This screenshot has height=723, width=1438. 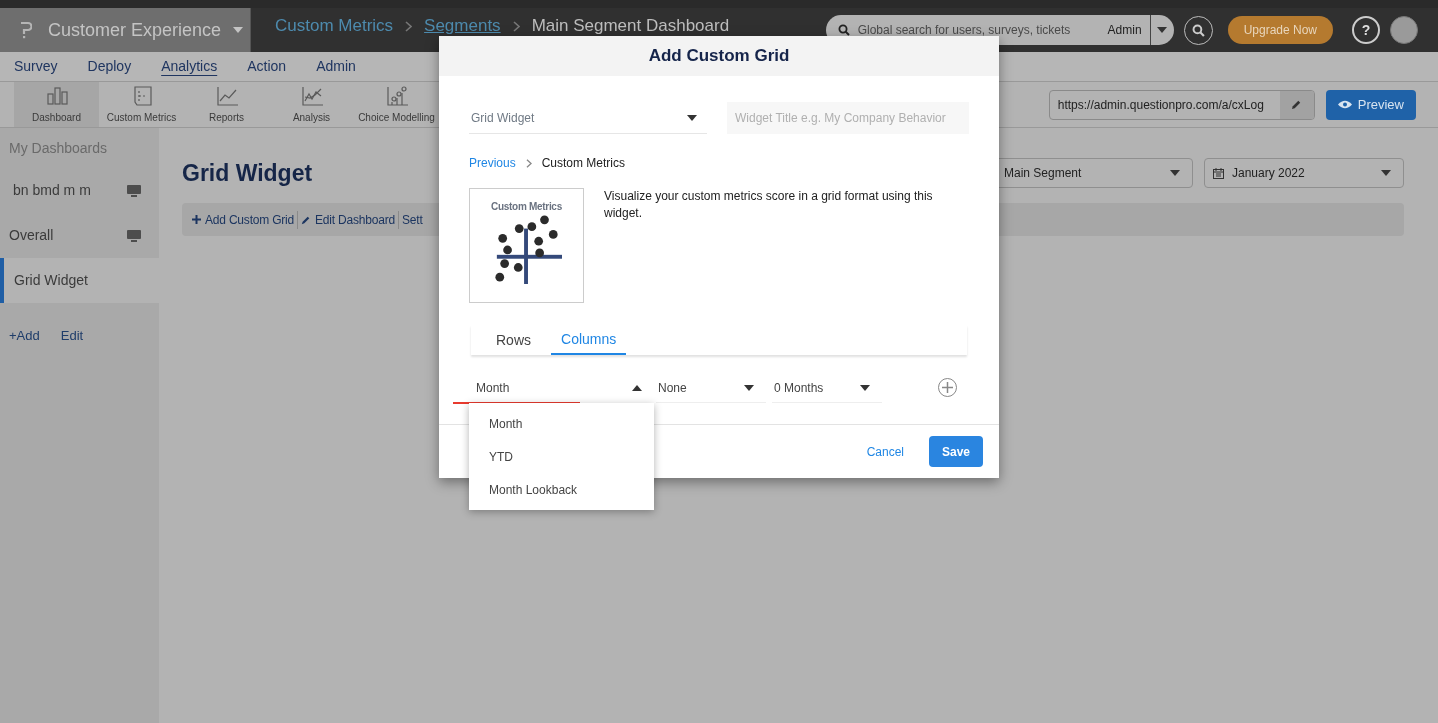 I want to click on menu-item: Month, so click(x=561, y=423).